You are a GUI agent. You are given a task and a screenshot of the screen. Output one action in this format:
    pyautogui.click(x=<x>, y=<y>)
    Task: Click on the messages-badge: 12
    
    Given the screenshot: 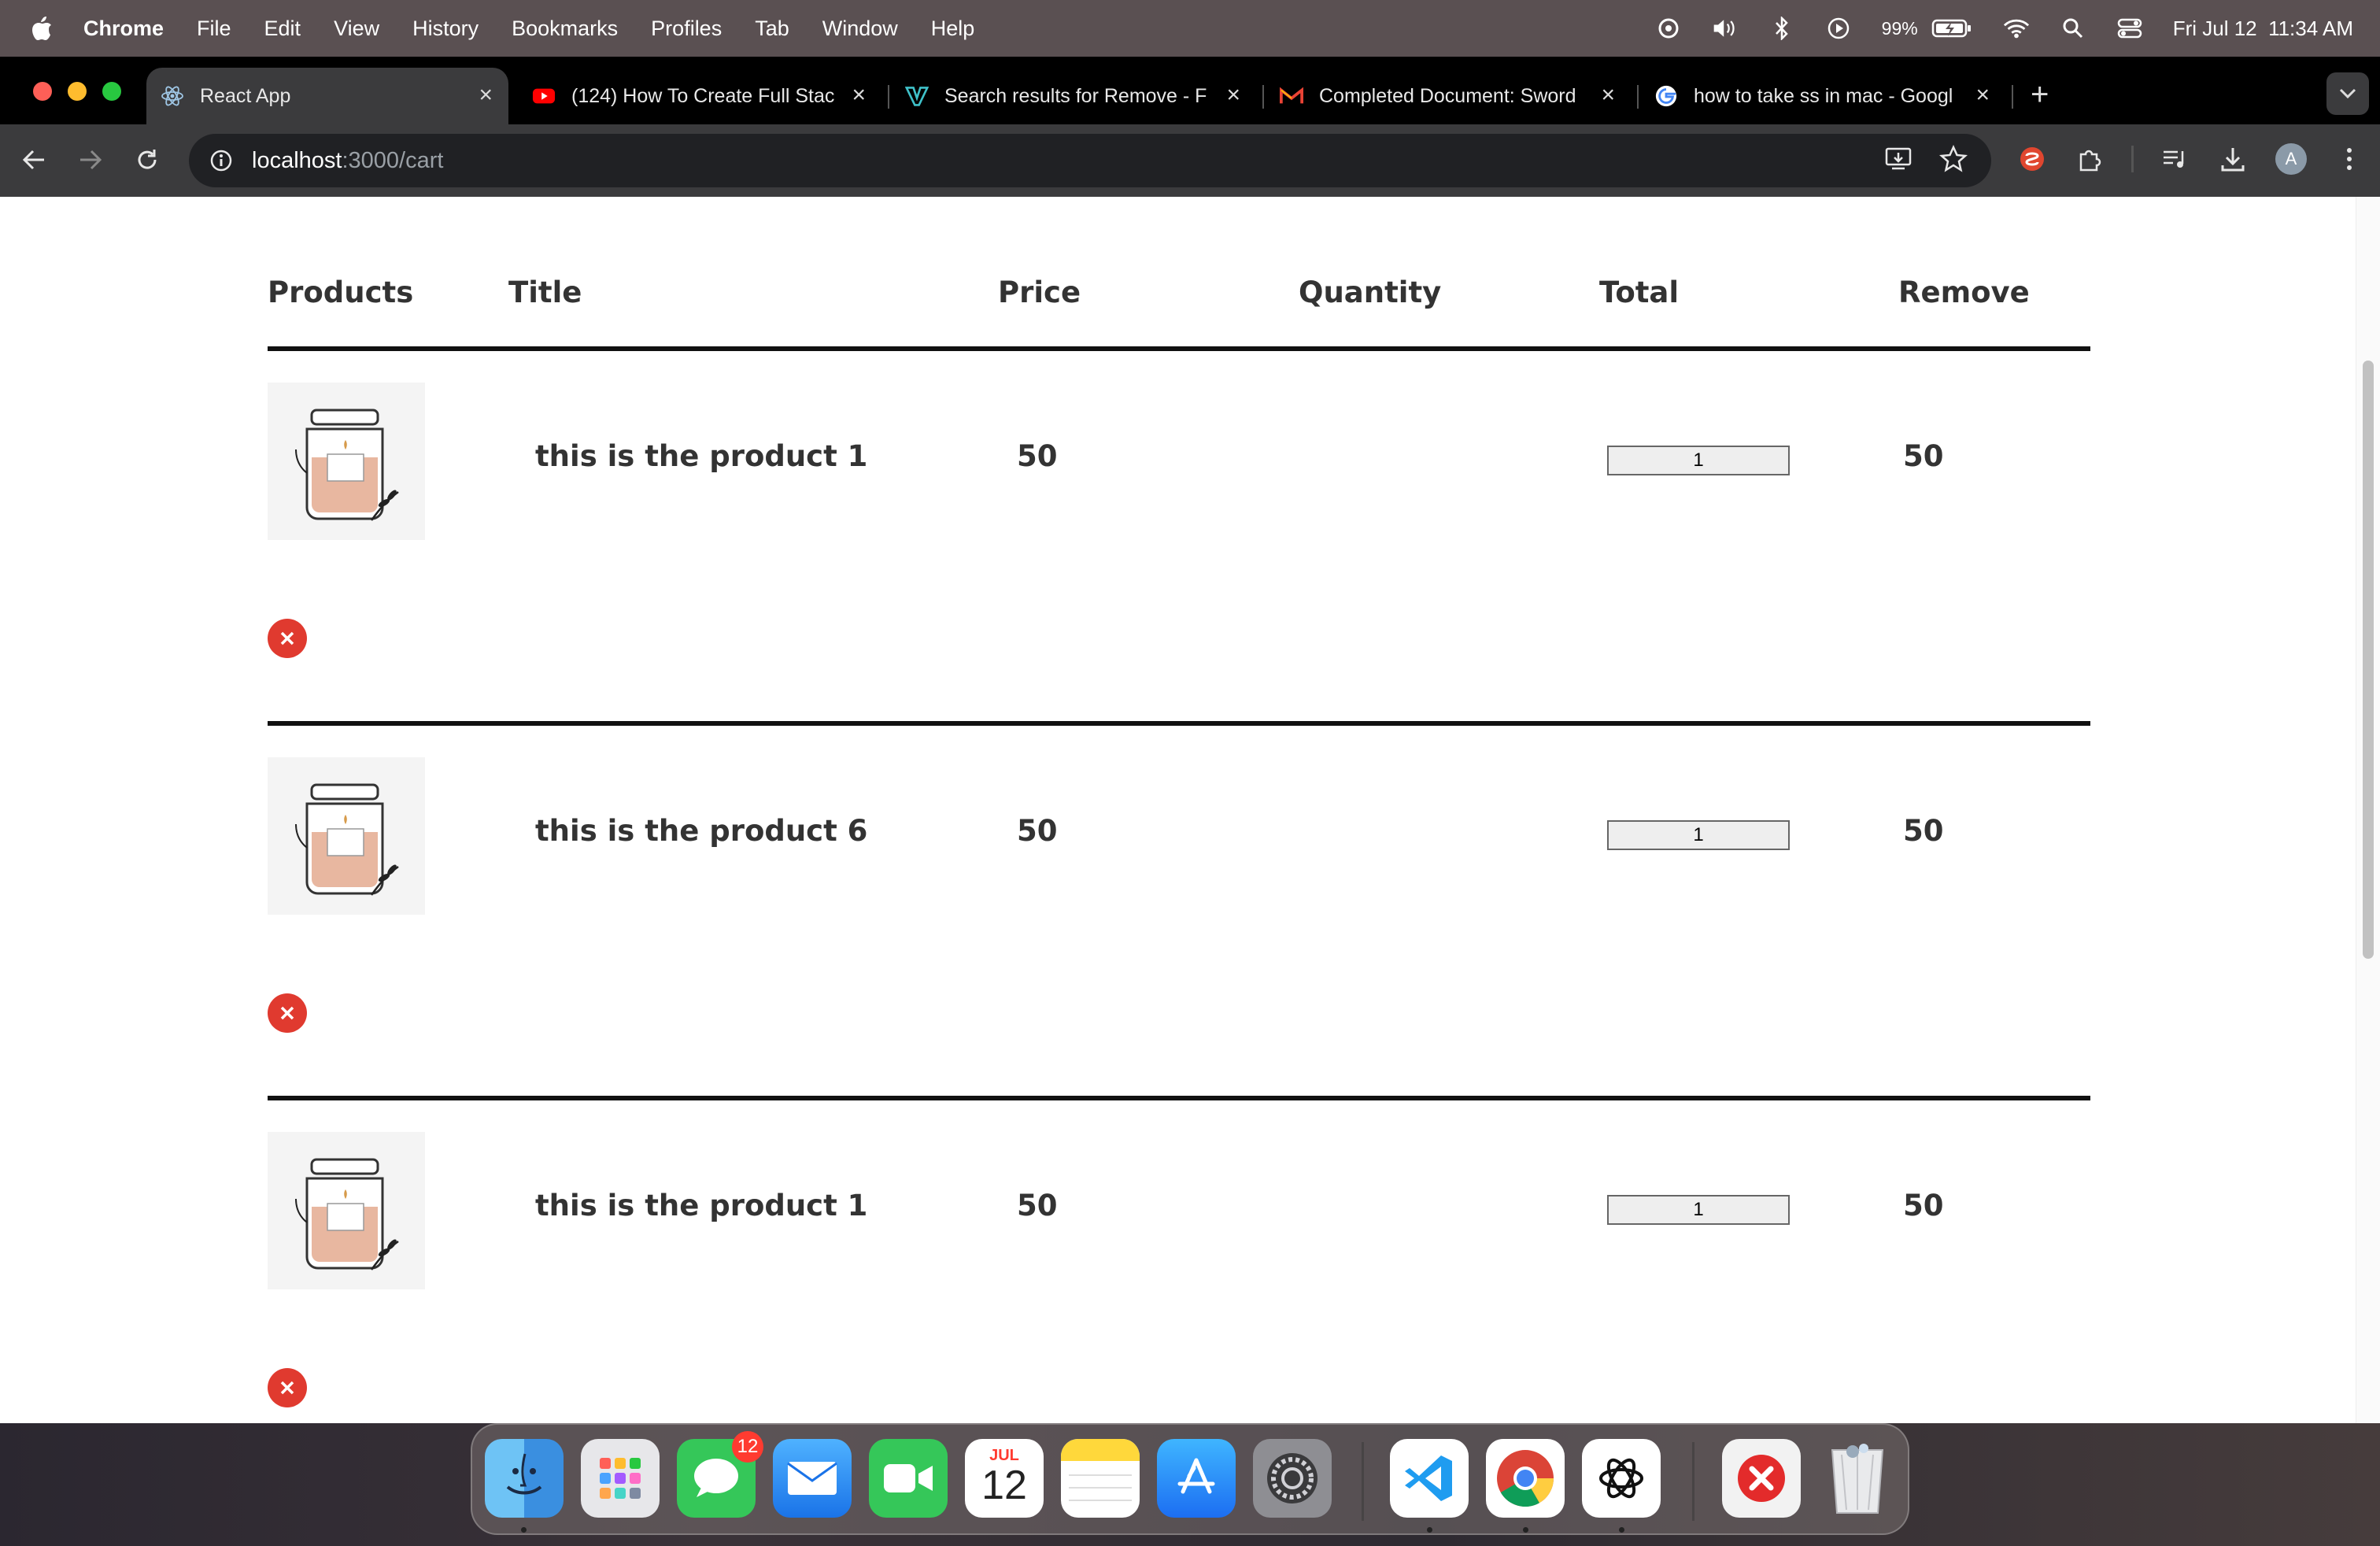 What is the action you would take?
    pyautogui.click(x=747, y=1447)
    